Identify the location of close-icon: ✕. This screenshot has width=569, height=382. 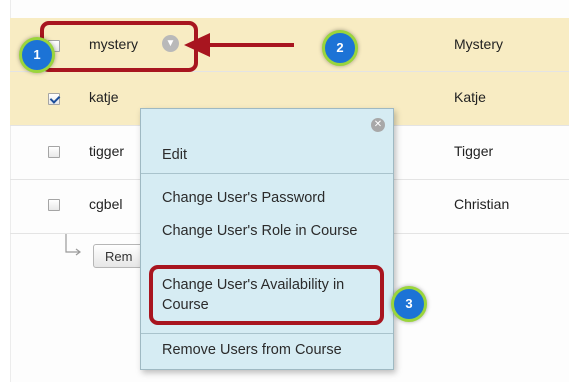
(378, 125).